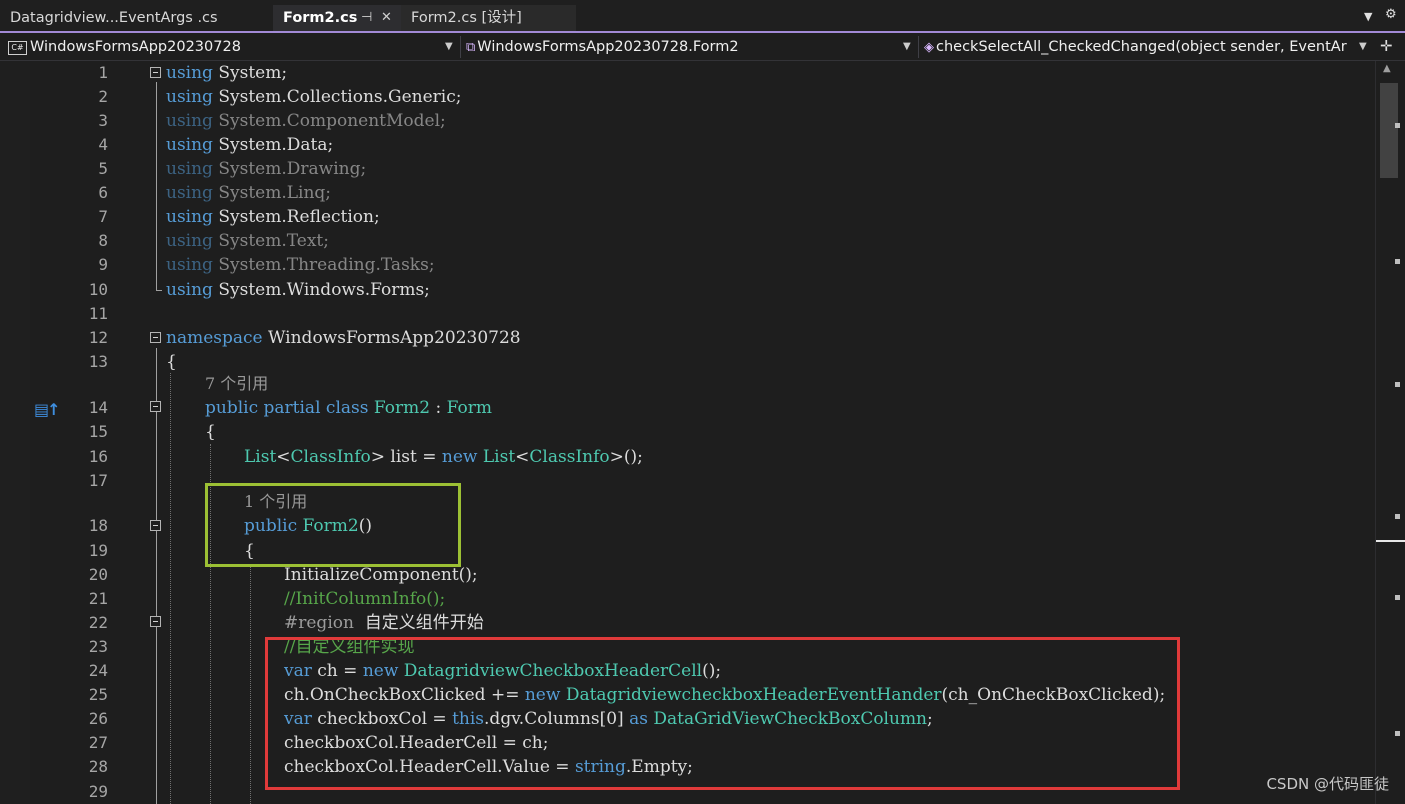  Describe the element at coordinates (47, 409) in the screenshot. I see `implementation-marker-icon: ▤↑` at that location.